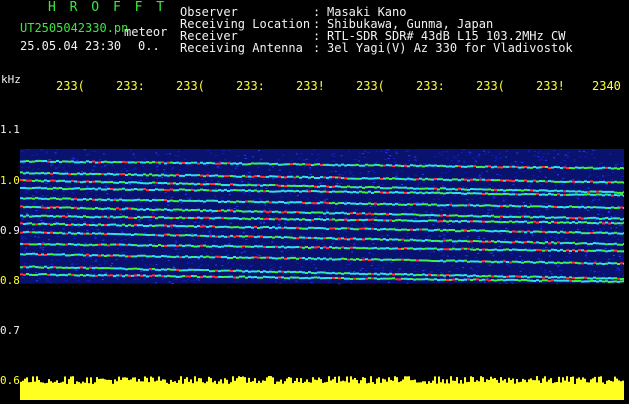  What do you see at coordinates (490, 86) in the screenshot?
I see `x-tick-label: 233(` at bounding box center [490, 86].